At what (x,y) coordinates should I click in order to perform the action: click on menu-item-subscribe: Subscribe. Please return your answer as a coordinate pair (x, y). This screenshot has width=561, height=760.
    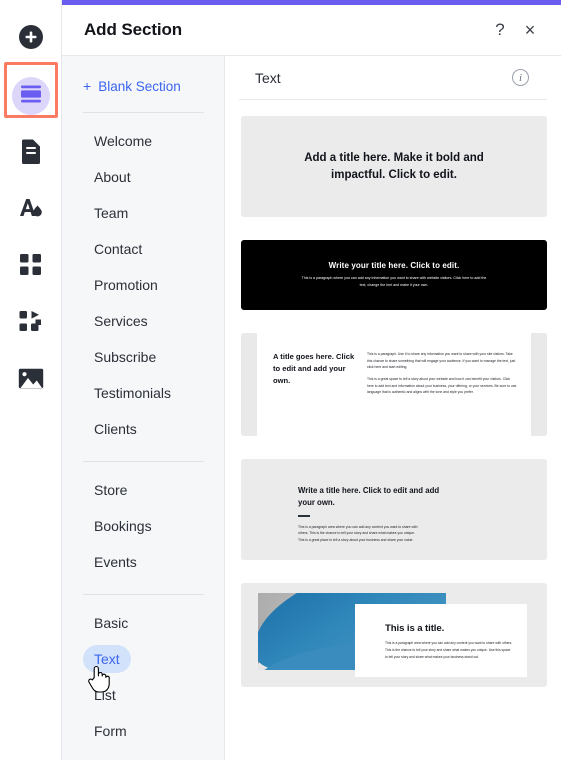
    Looking at the image, I should click on (143, 357).